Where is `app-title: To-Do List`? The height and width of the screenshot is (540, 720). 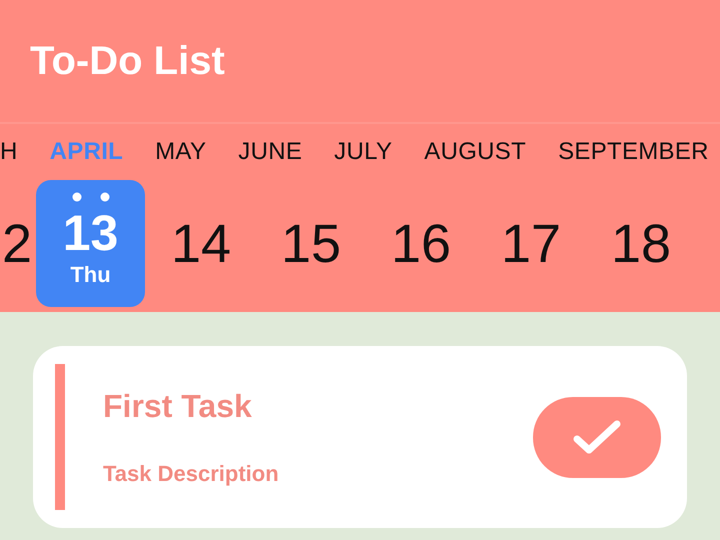 app-title: To-Do List is located at coordinates (127, 61).